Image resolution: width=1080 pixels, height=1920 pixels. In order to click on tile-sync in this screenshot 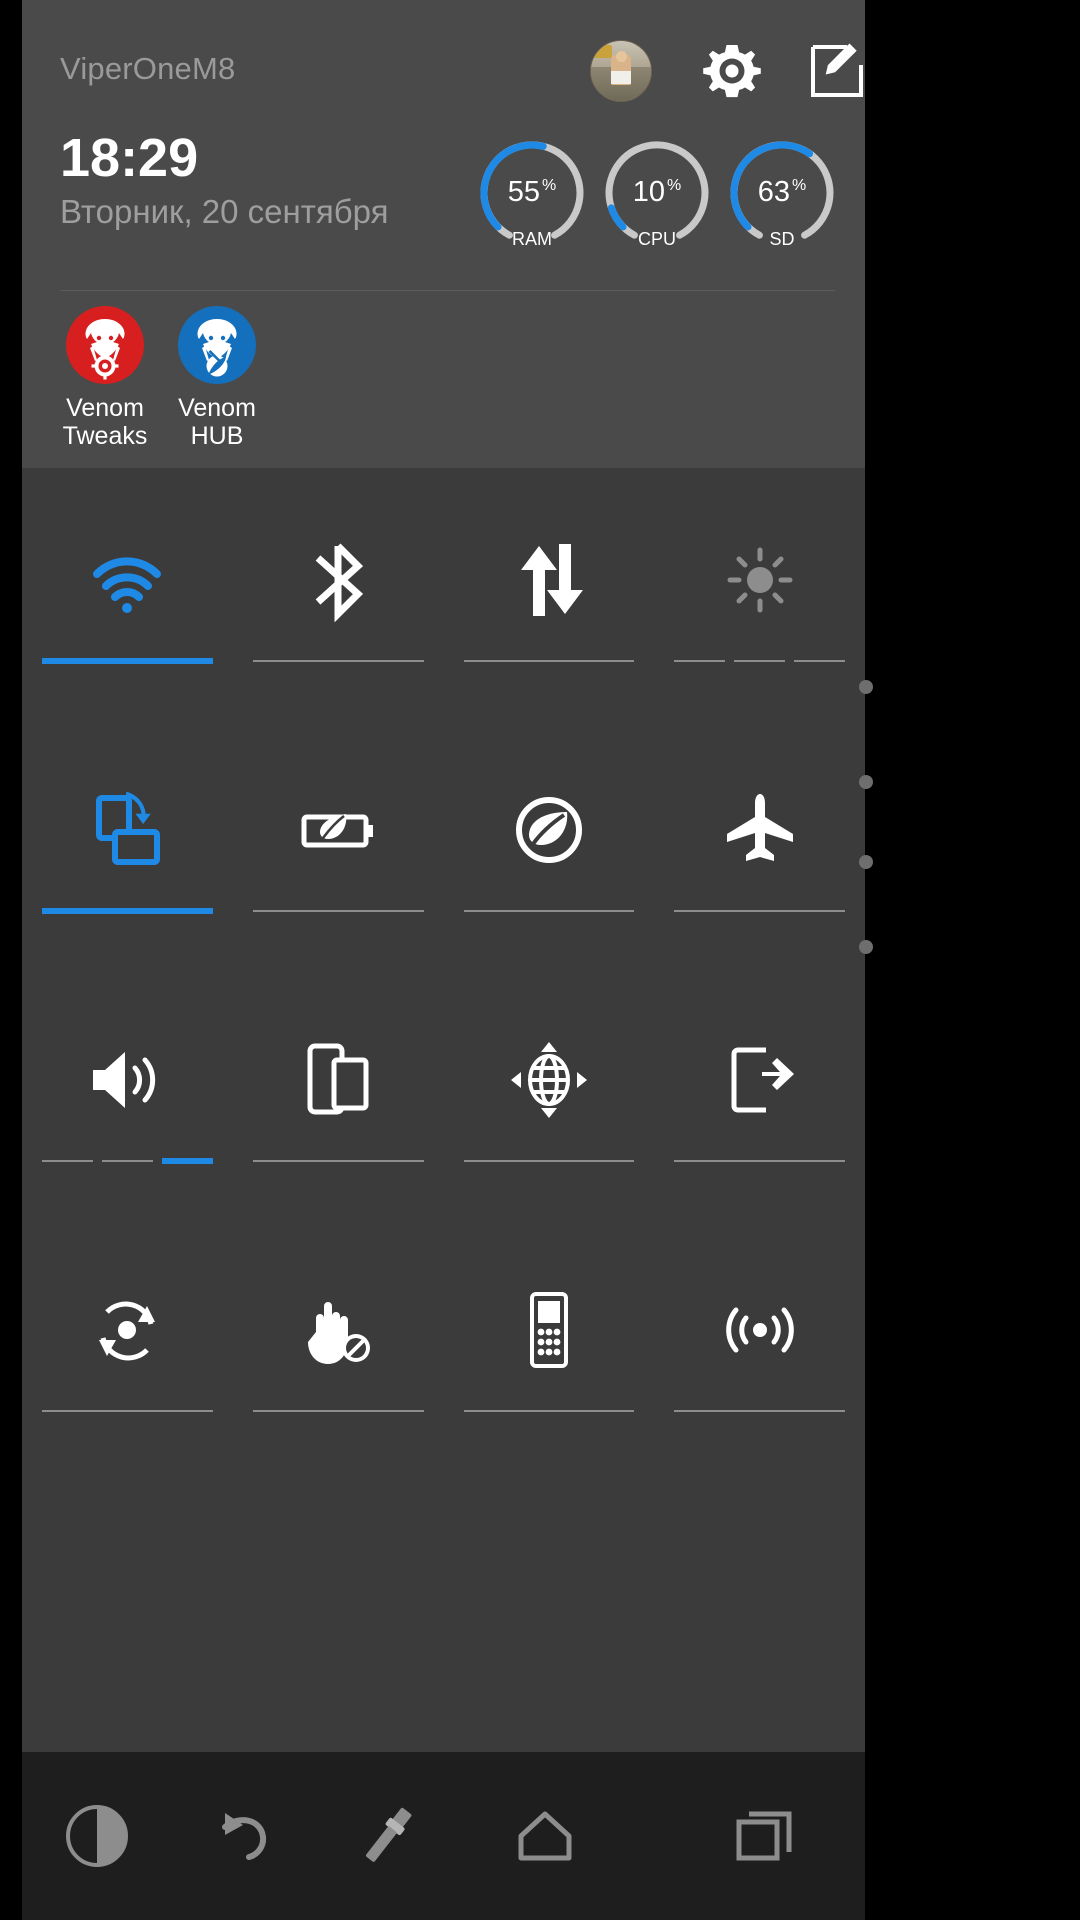, I will do `click(127, 1343)`.